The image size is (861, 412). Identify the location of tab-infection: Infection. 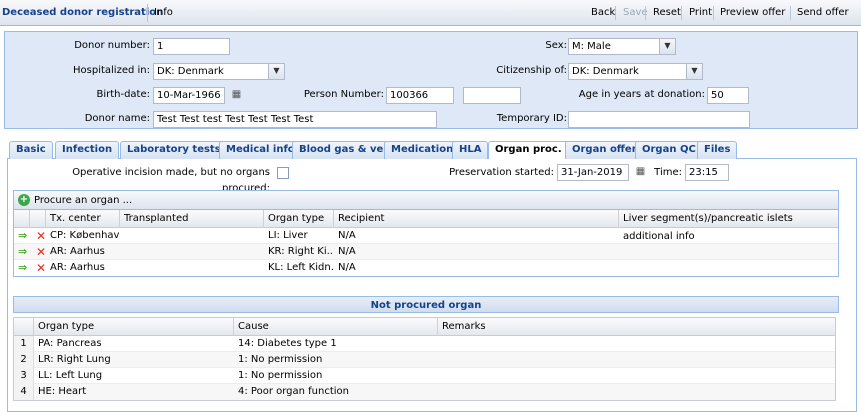
(87, 150).